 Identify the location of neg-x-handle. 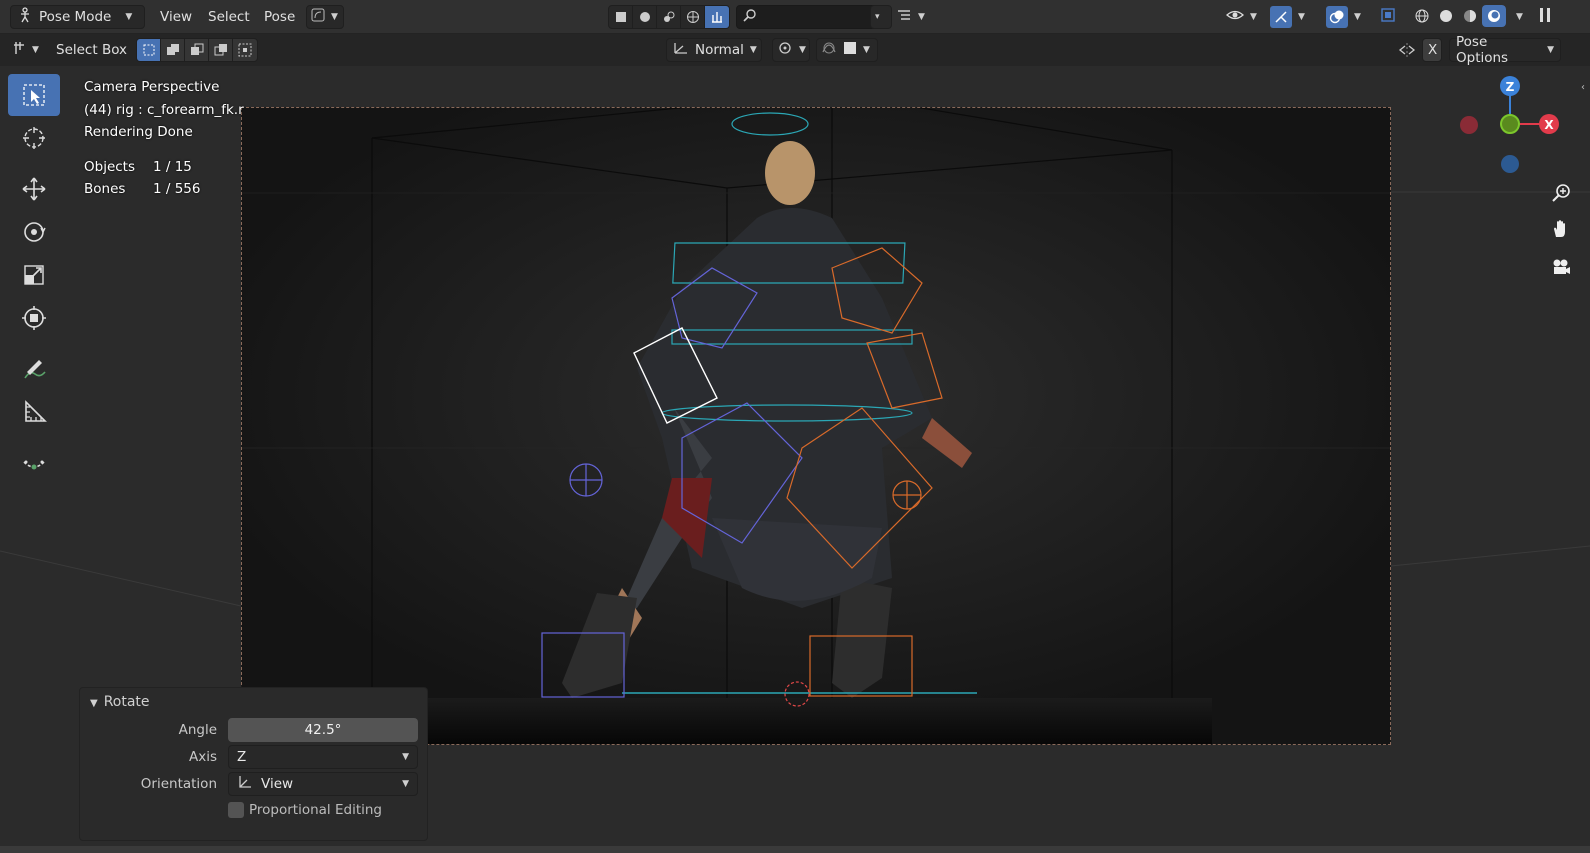
(1469, 125).